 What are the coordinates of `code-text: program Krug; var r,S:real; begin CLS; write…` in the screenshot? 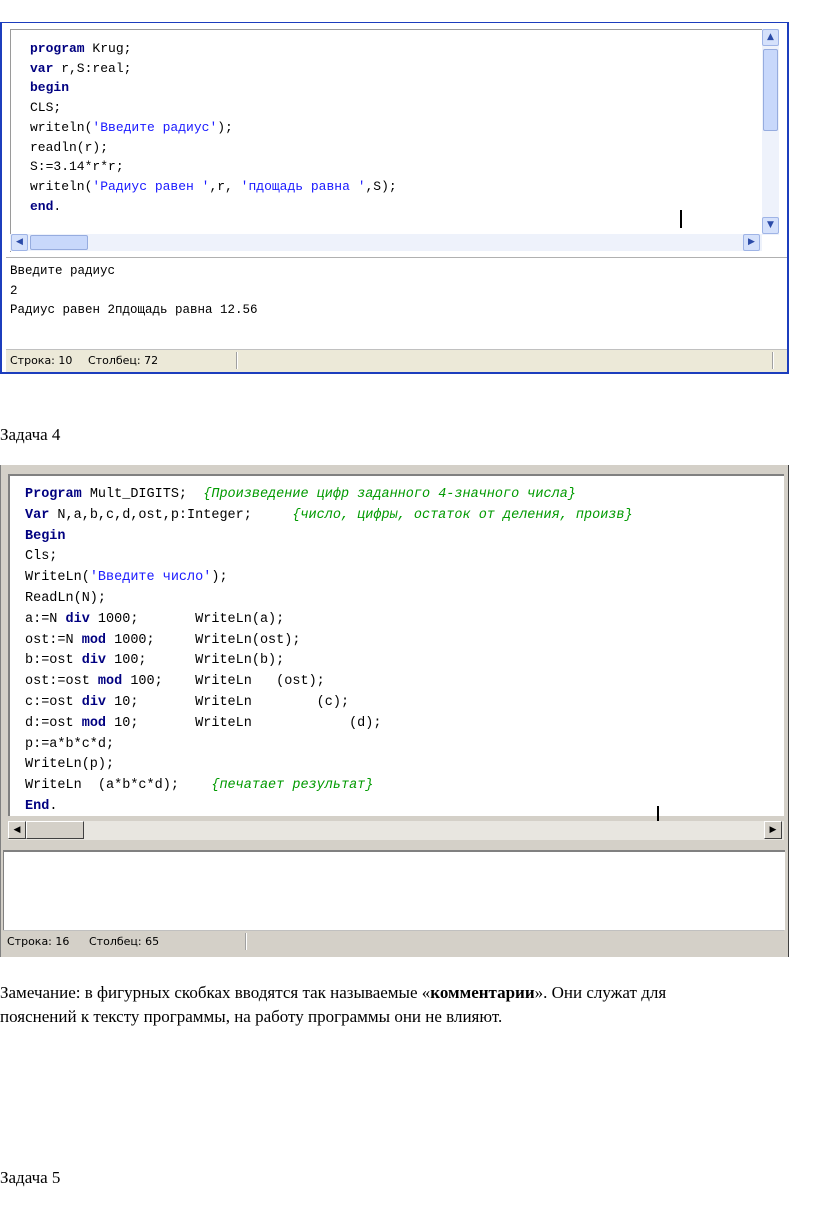 It's located at (213, 127).